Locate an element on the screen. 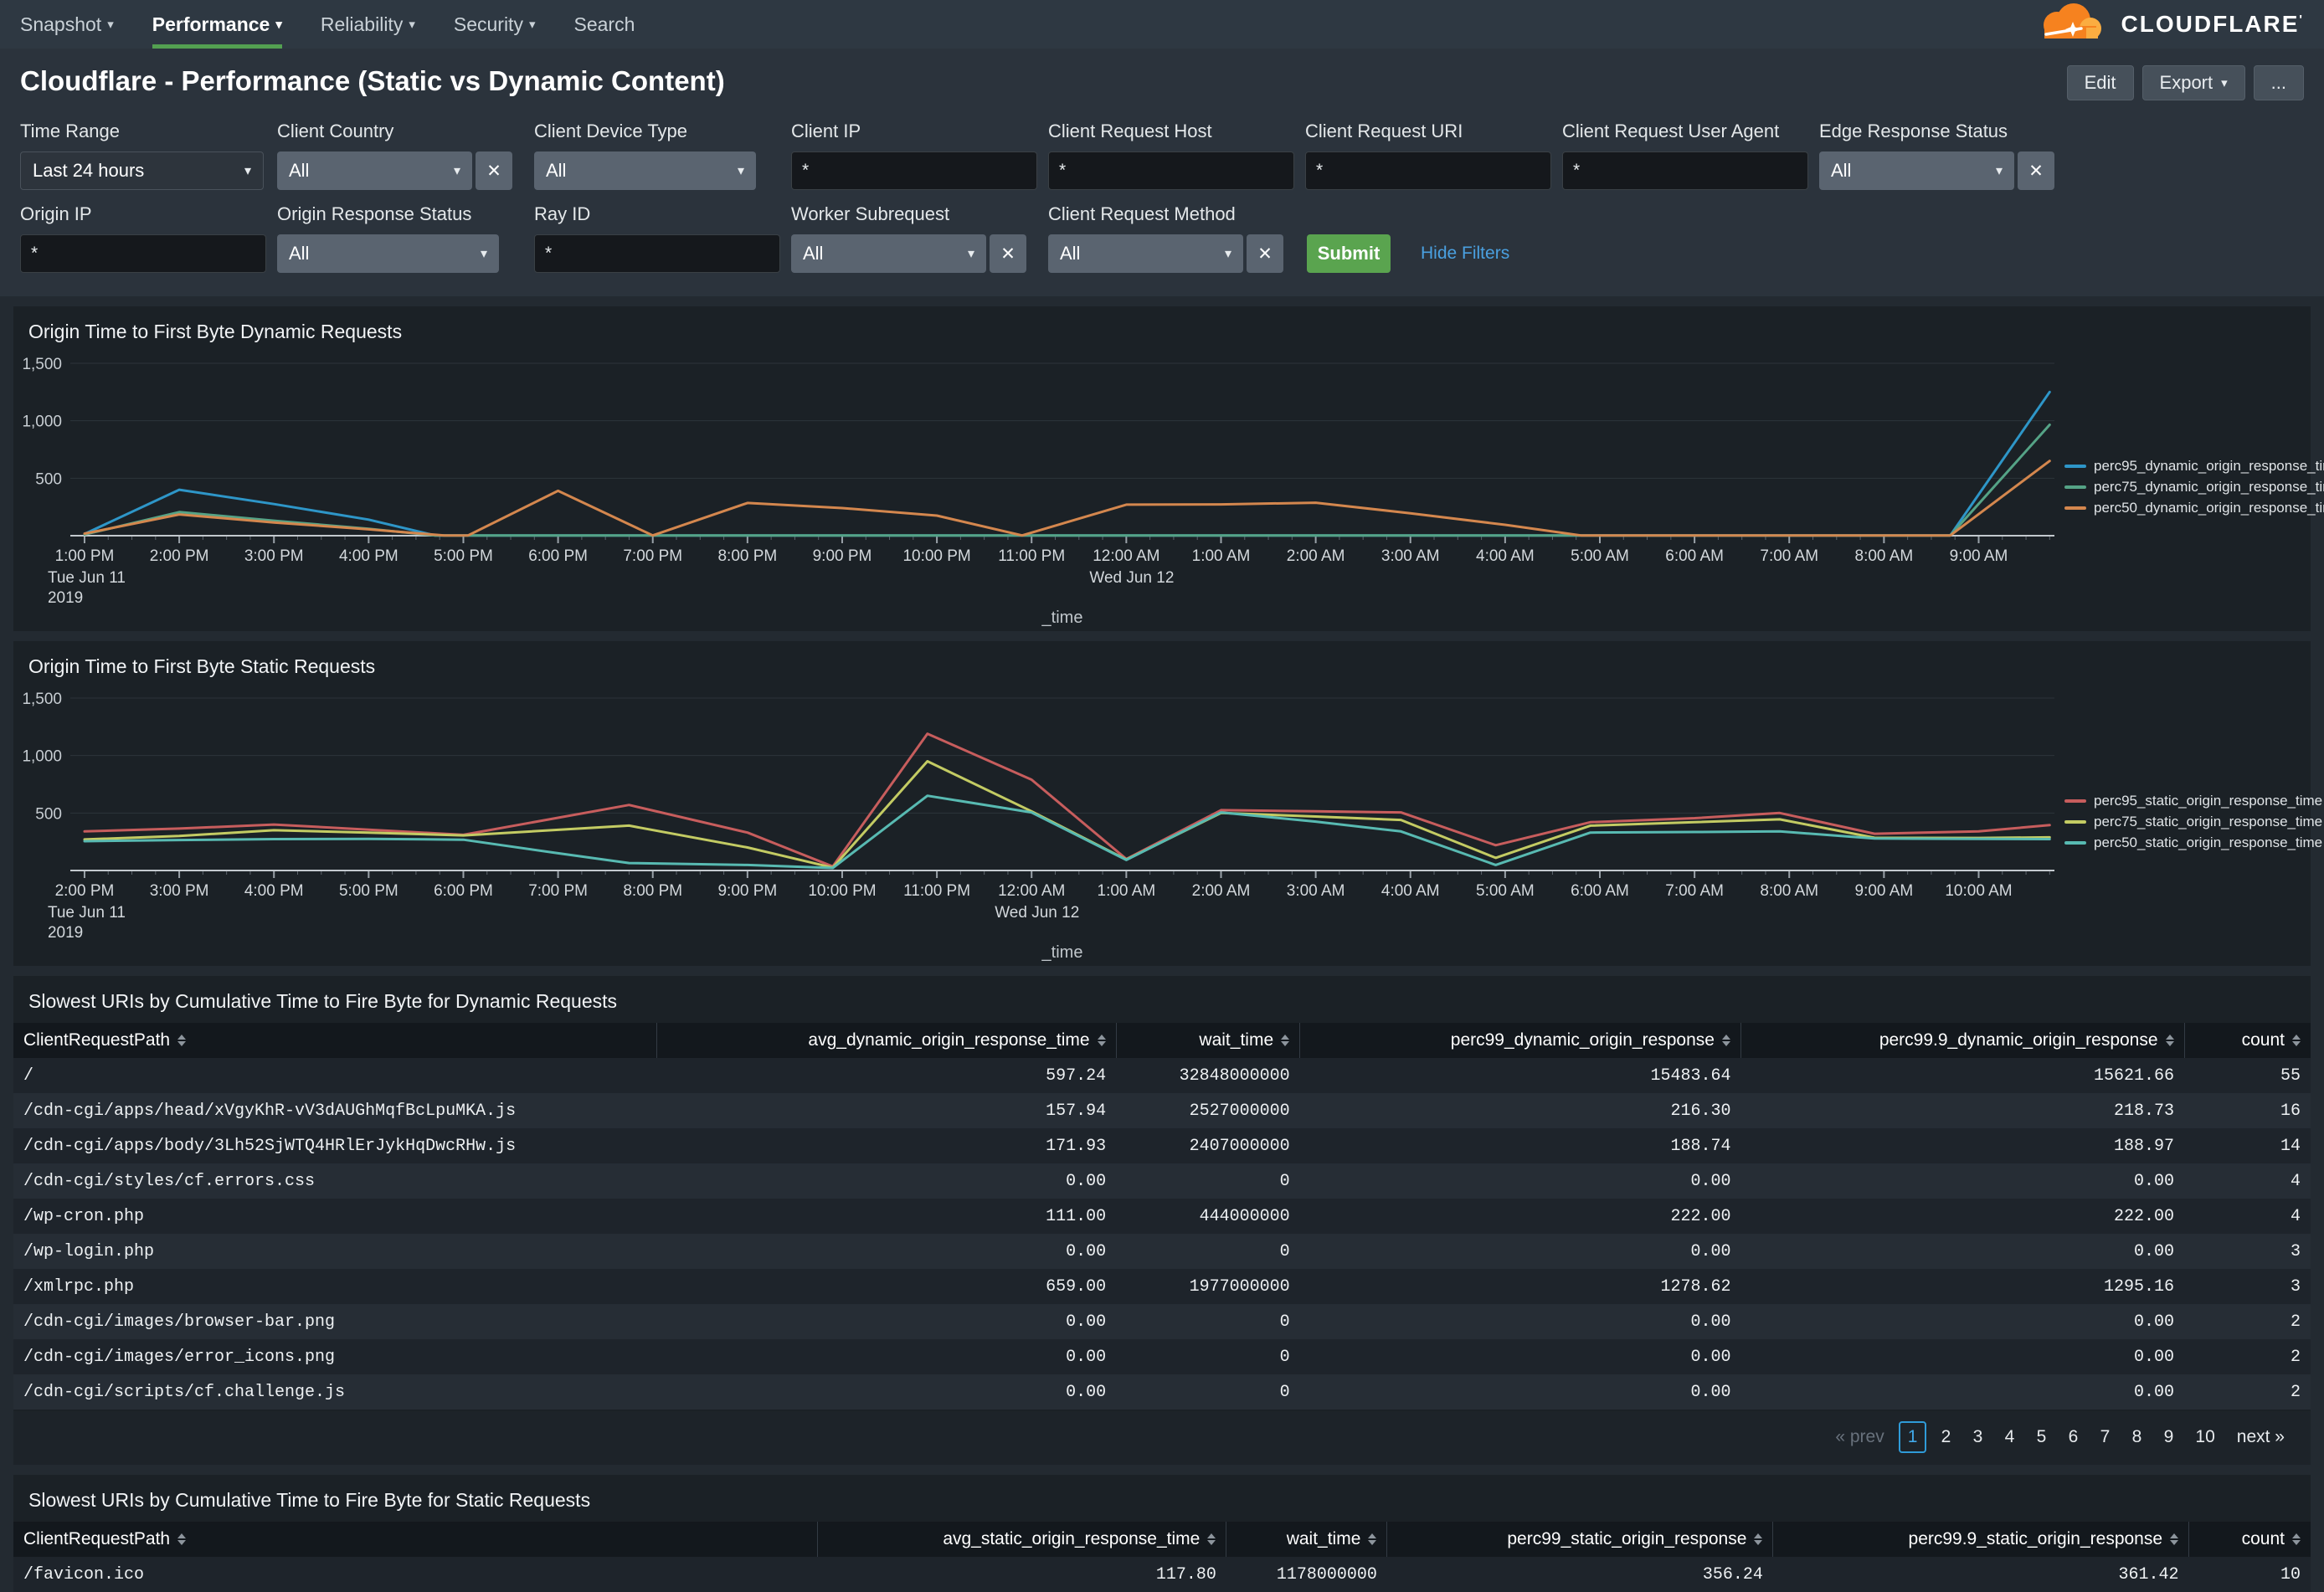 The image size is (2324, 1592). page-button-9: 9 is located at coordinates (2169, 1437).